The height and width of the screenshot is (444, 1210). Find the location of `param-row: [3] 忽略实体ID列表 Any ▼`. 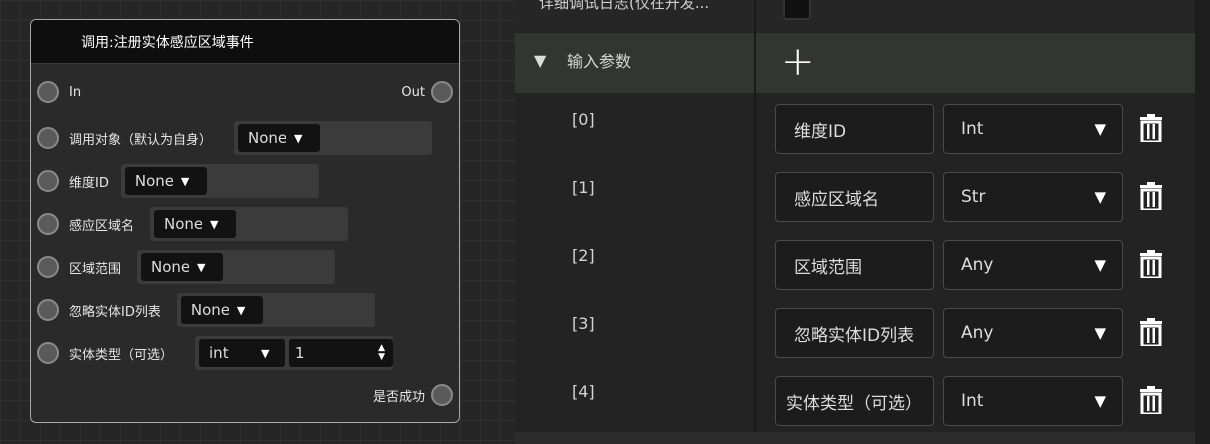

param-row: [3] 忽略实体ID列表 Any ▼ is located at coordinates (855, 332).